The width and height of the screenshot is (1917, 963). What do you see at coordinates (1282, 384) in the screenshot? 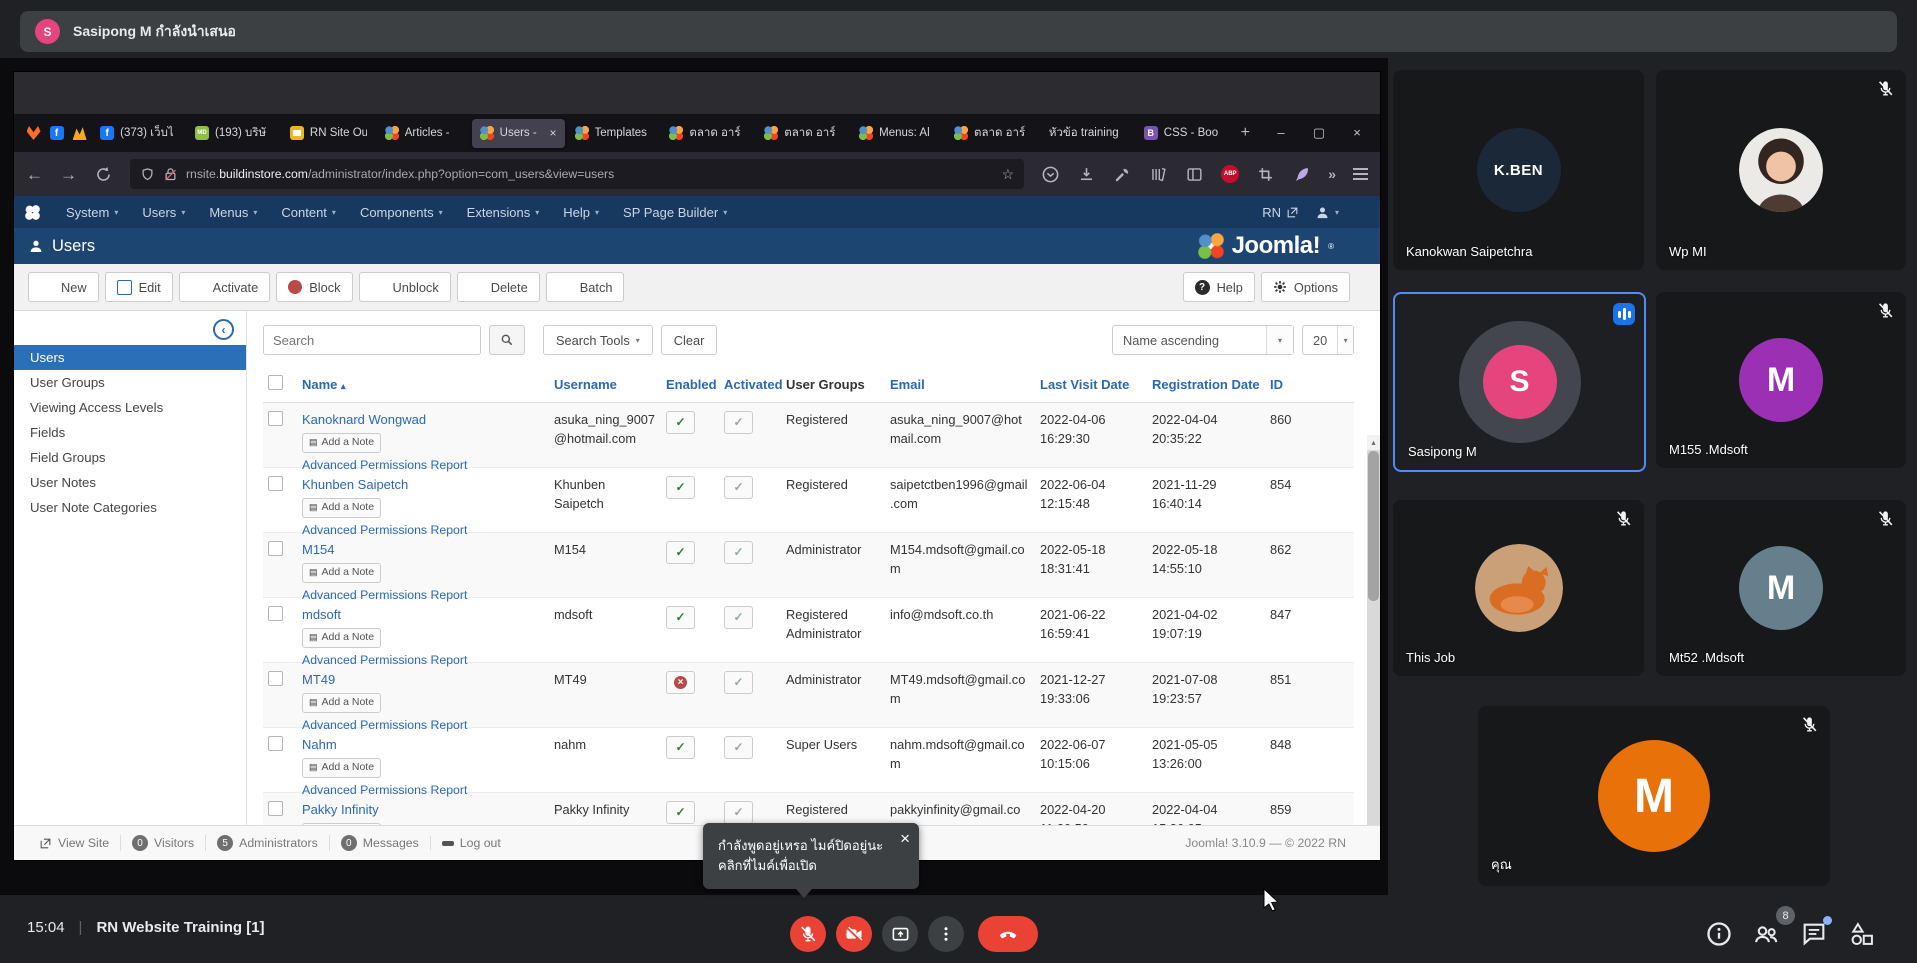
I see `column-header-id: ID` at bounding box center [1282, 384].